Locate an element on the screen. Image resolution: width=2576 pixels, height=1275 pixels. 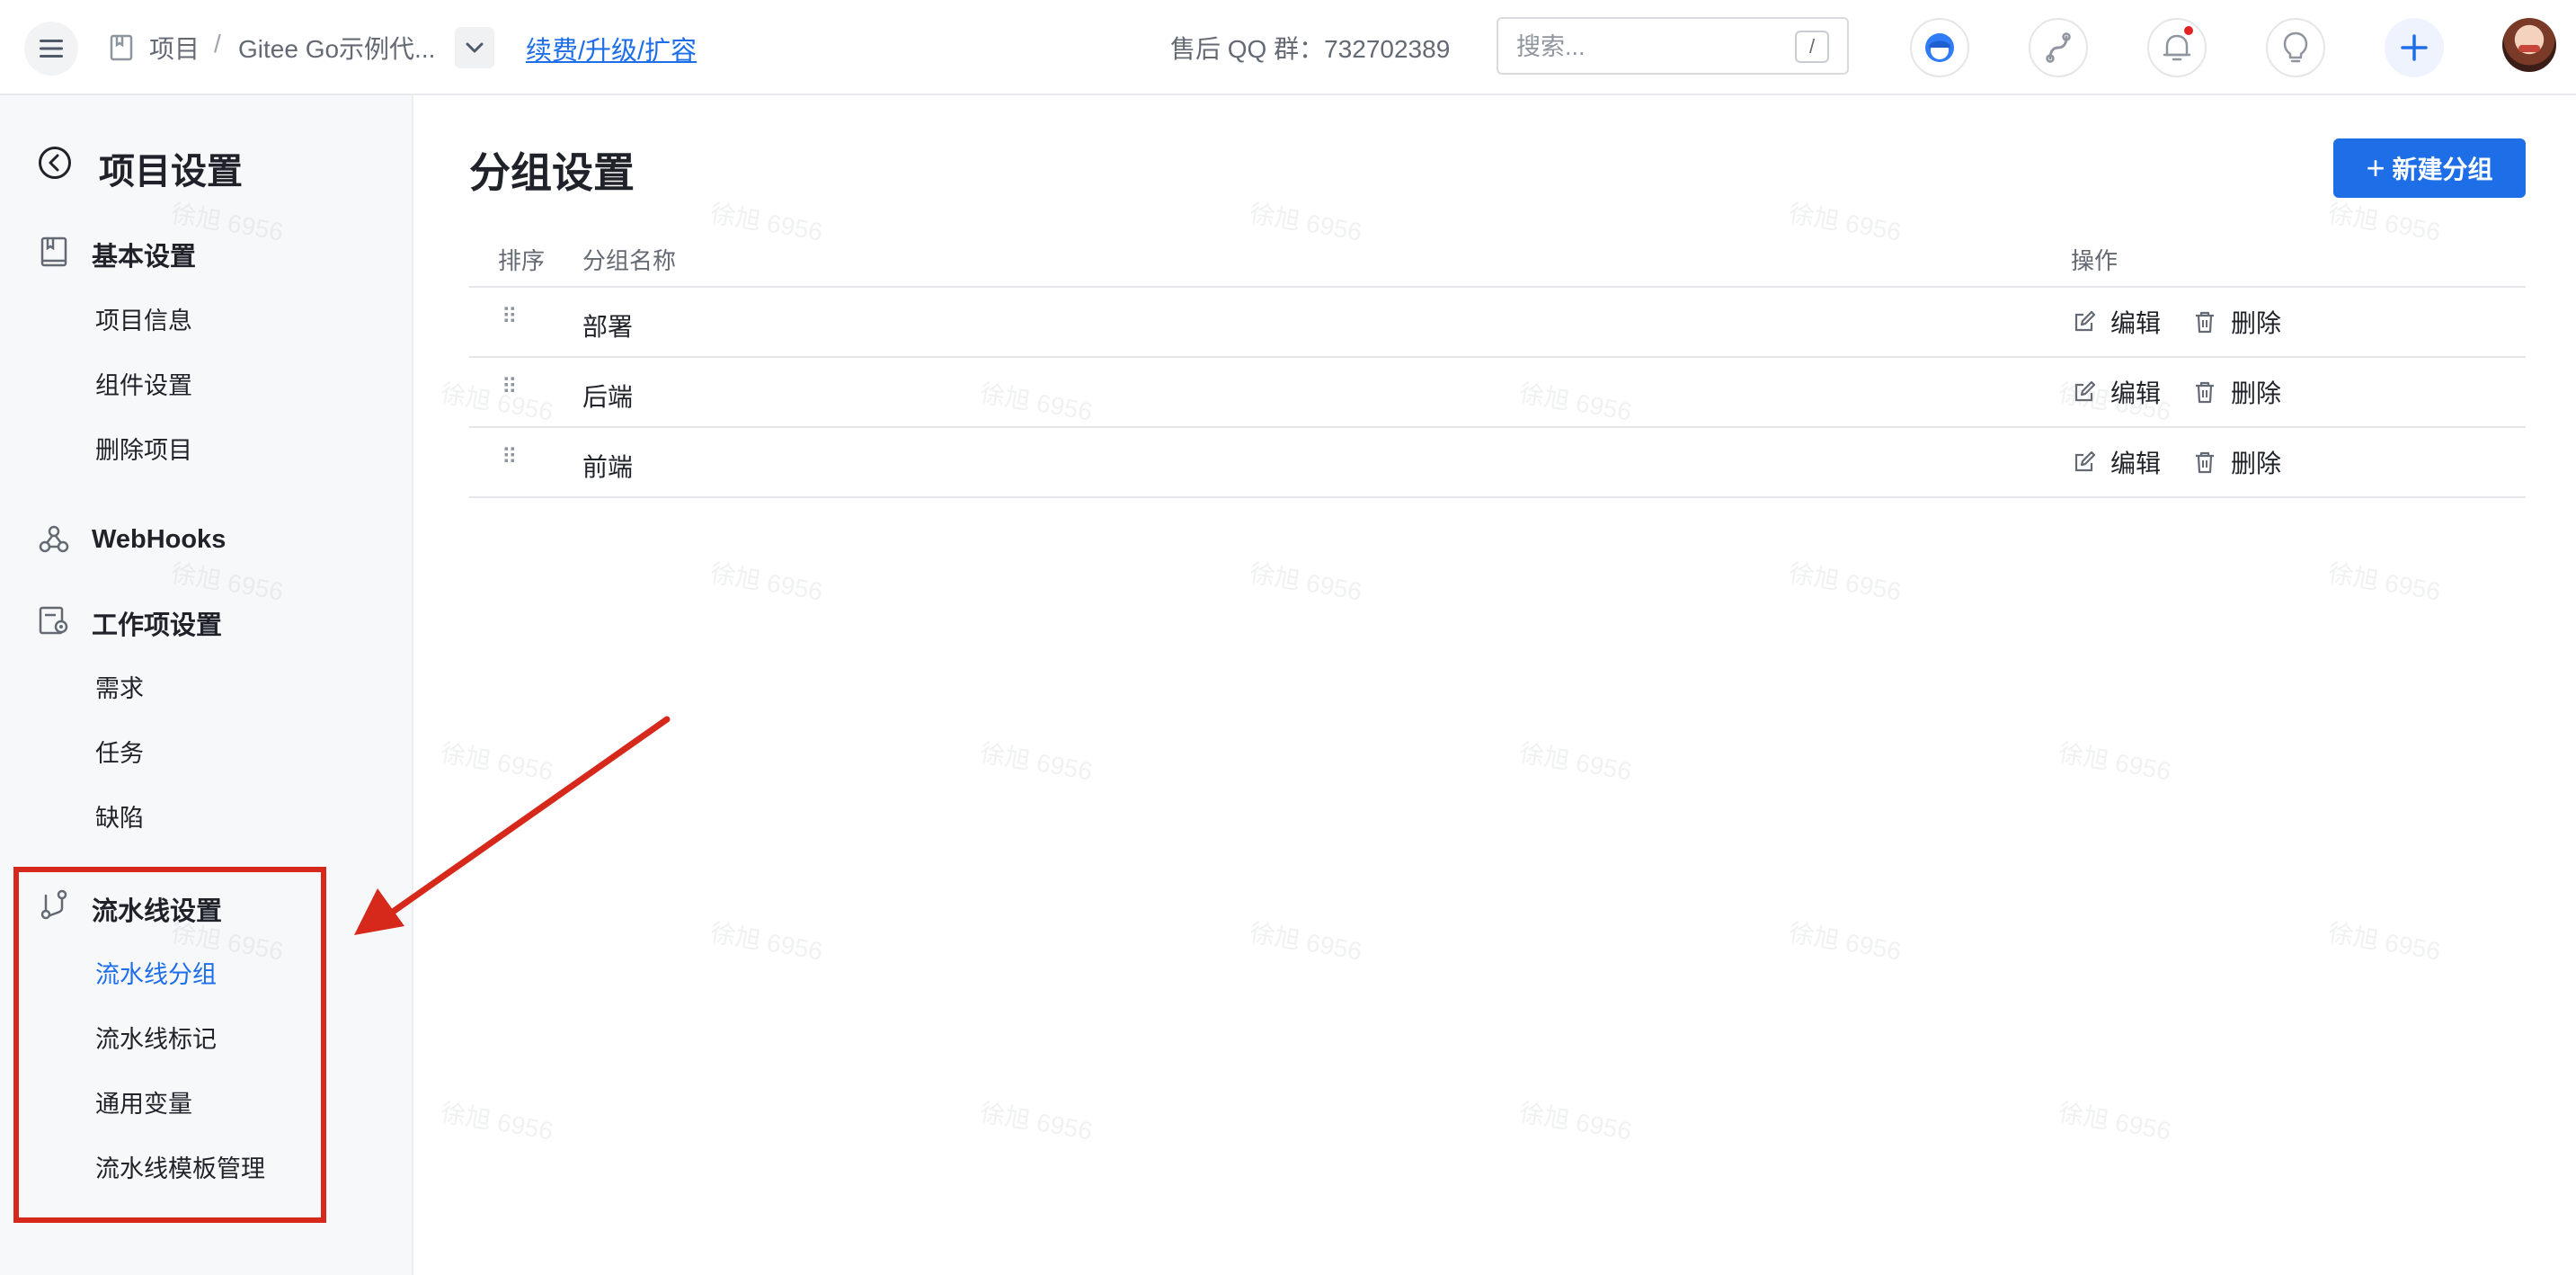
sidebar-item-common-variables: 通用变量 is located at coordinates (143, 1101).